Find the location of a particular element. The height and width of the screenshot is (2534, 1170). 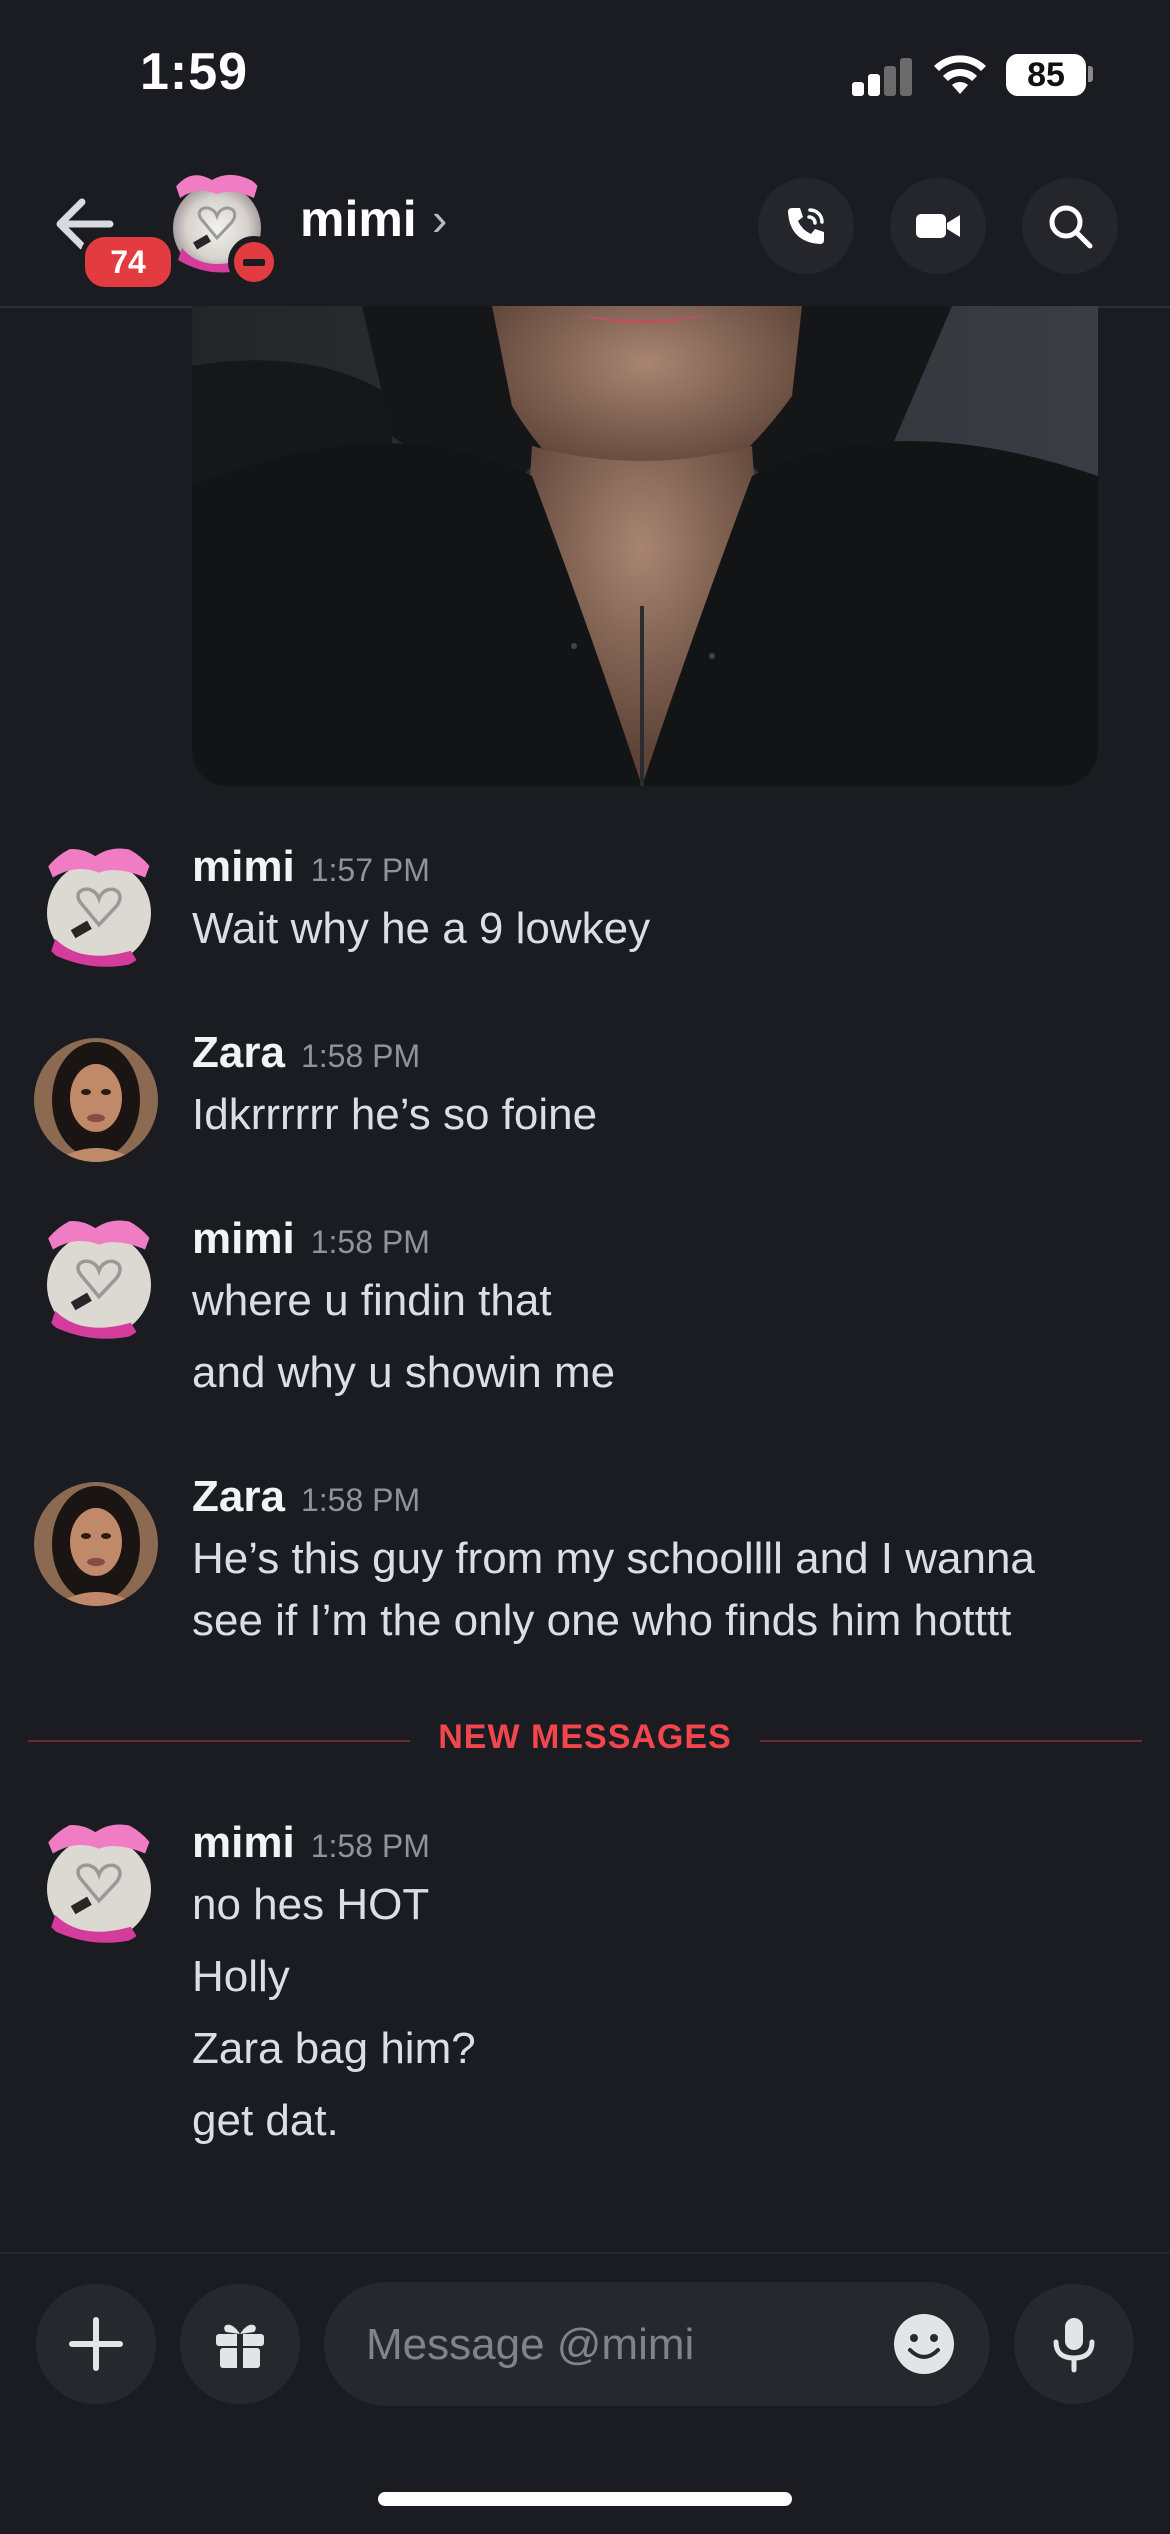

message-text: no hes HOT is located at coordinates (311, 1904).